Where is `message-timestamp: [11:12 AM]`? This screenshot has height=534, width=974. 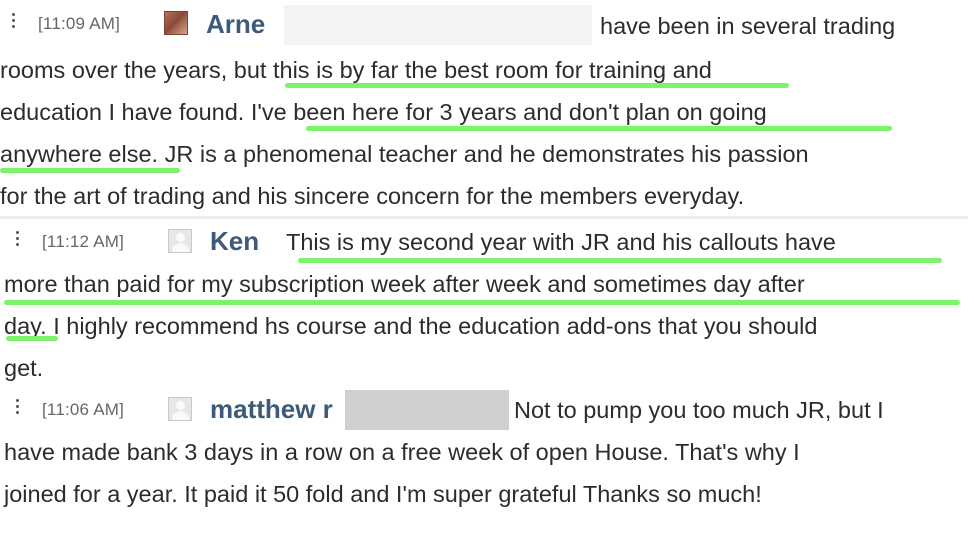 message-timestamp: [11:12 AM] is located at coordinates (83, 241).